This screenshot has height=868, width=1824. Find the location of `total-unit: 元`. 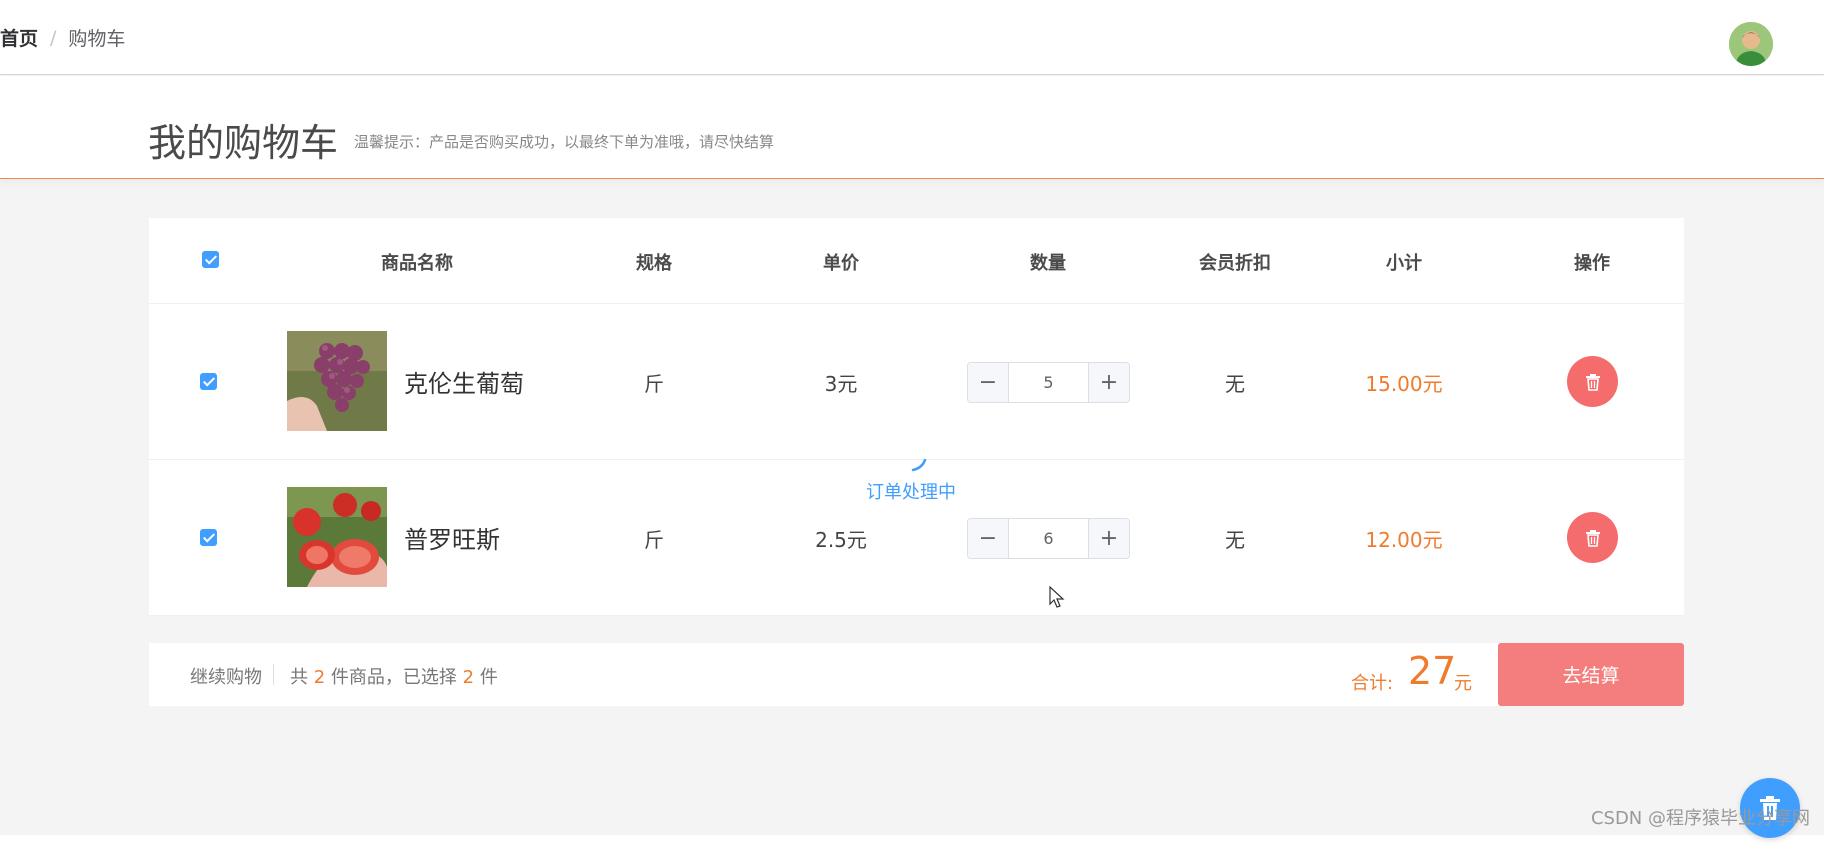

total-unit: 元 is located at coordinates (1463, 683).